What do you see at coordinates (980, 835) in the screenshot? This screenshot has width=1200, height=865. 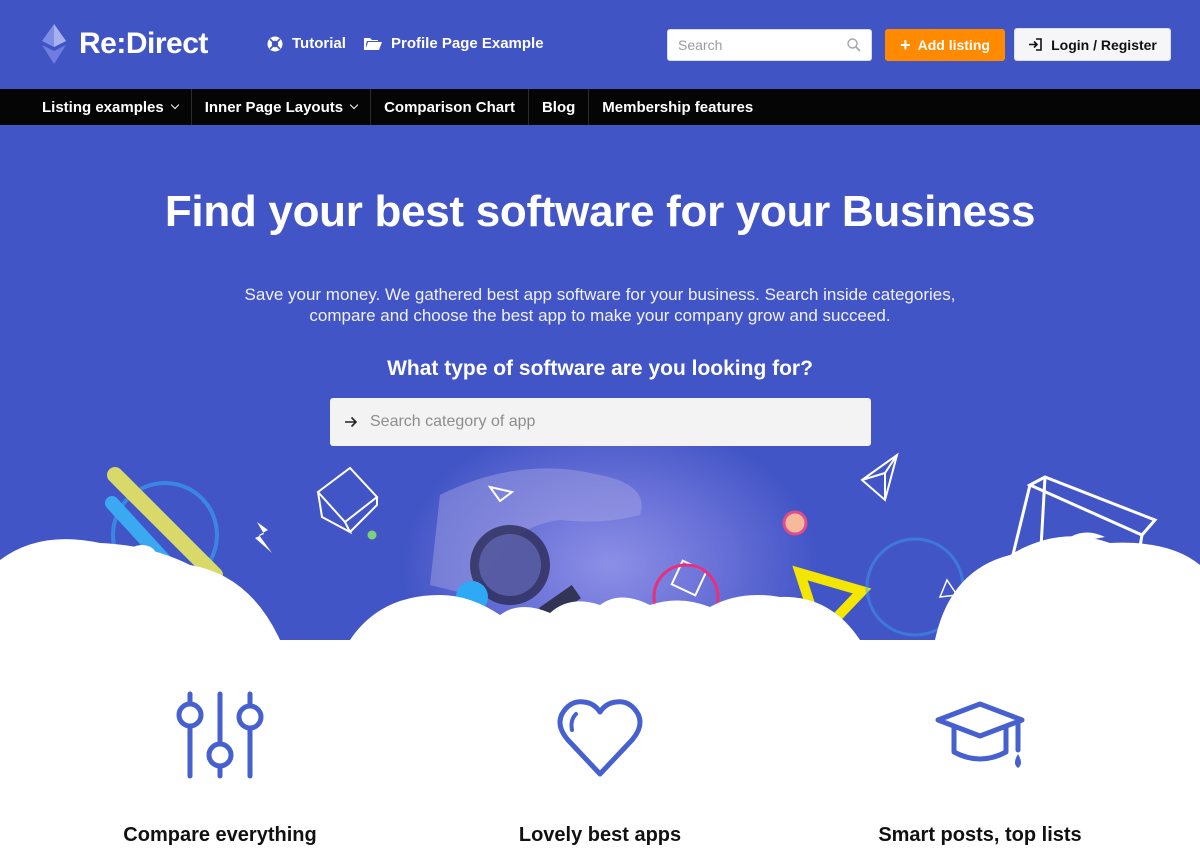 I see `feature-title: Smart posts, top lists` at bounding box center [980, 835].